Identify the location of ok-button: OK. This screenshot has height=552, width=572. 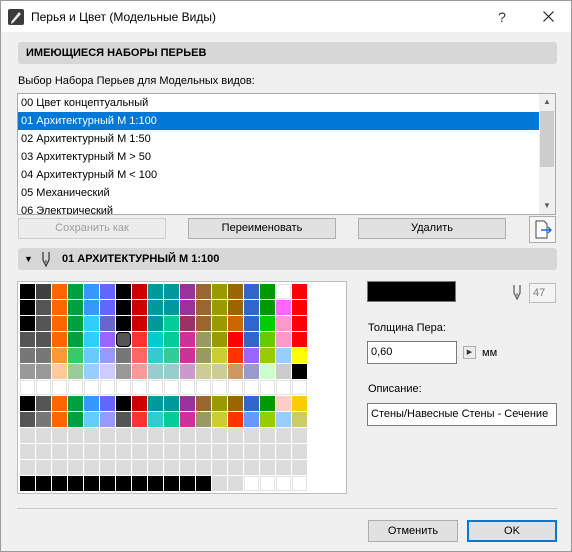
(512, 531).